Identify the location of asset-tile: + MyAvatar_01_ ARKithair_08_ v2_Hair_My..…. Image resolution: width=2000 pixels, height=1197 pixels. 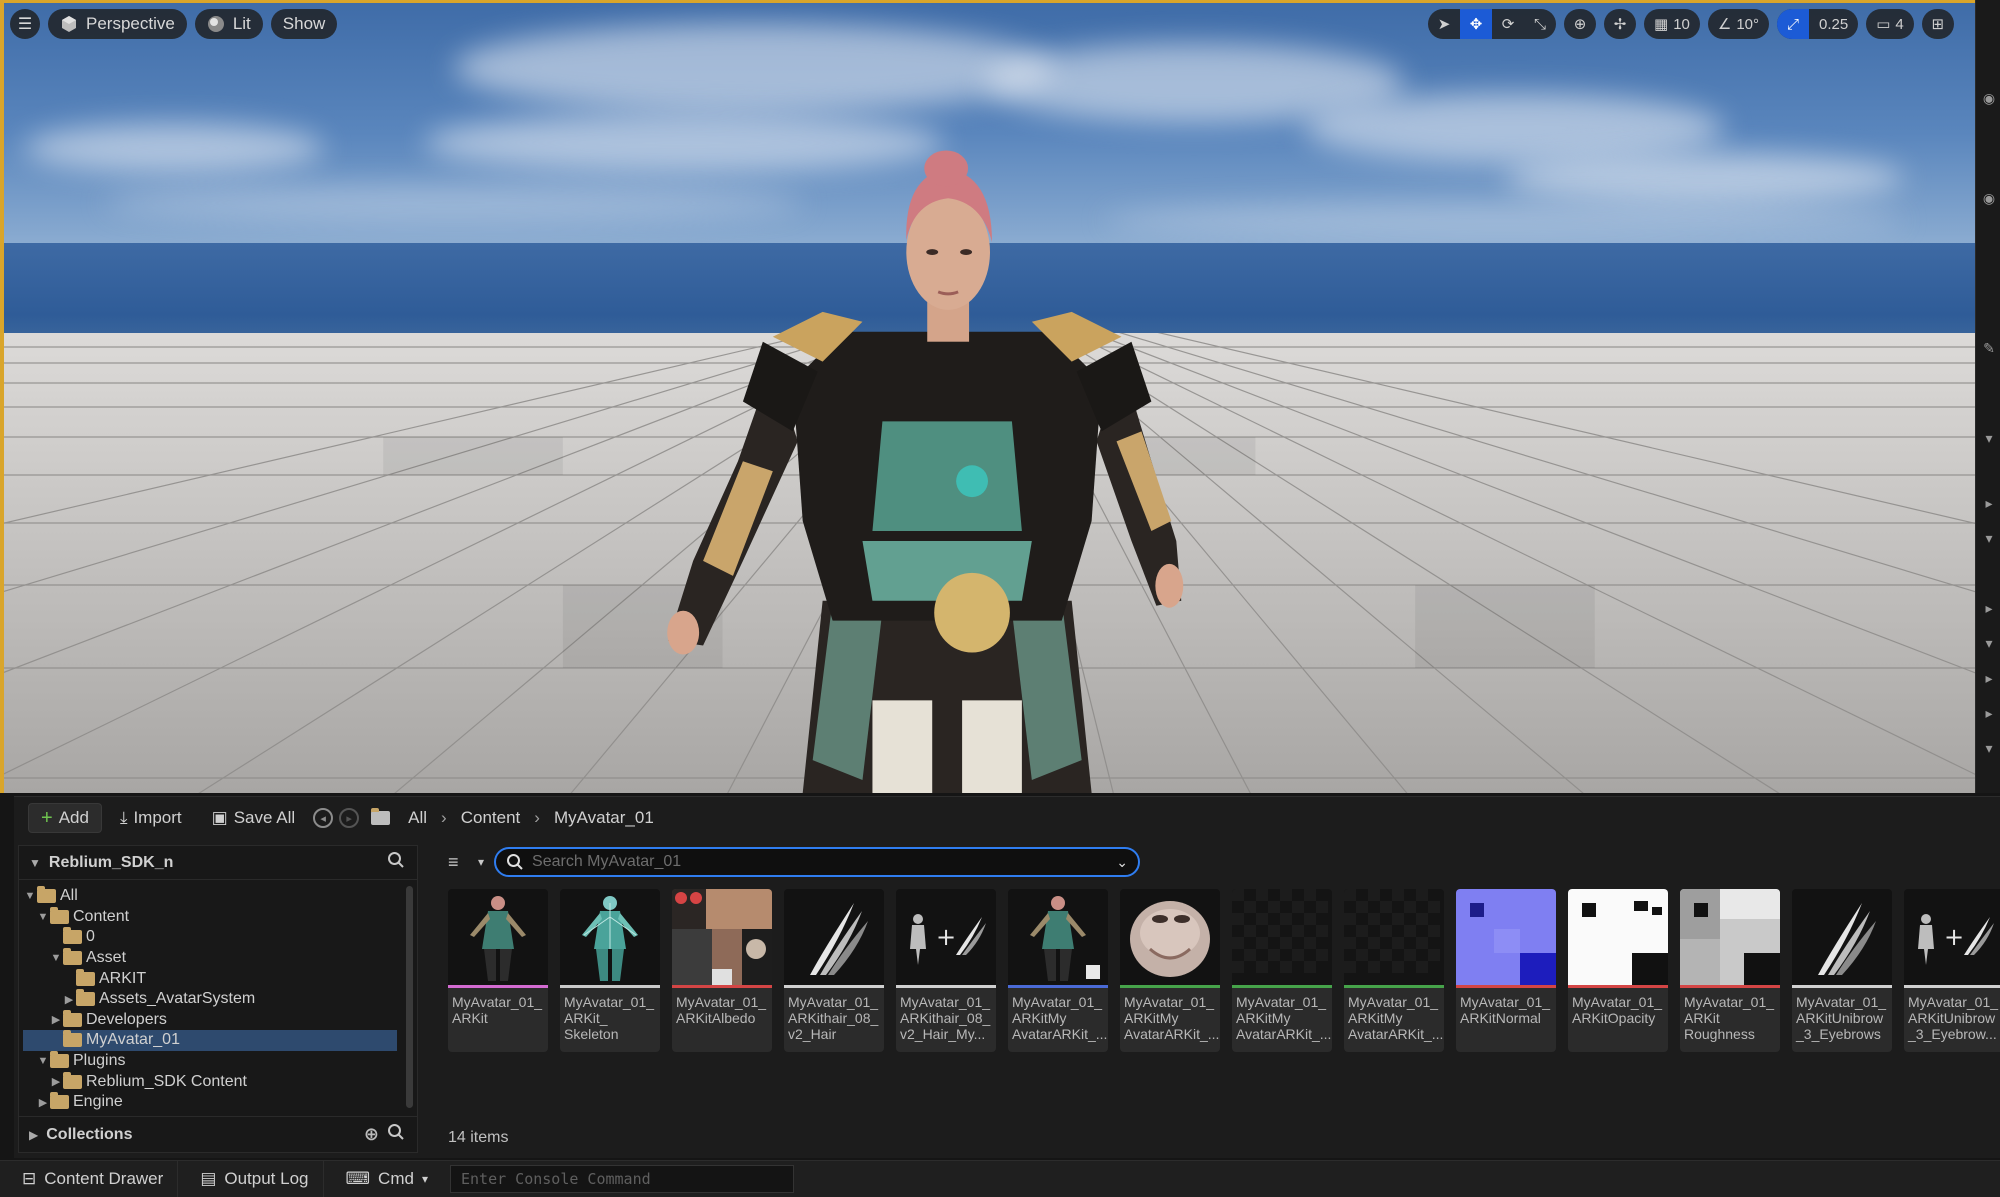
(946, 970).